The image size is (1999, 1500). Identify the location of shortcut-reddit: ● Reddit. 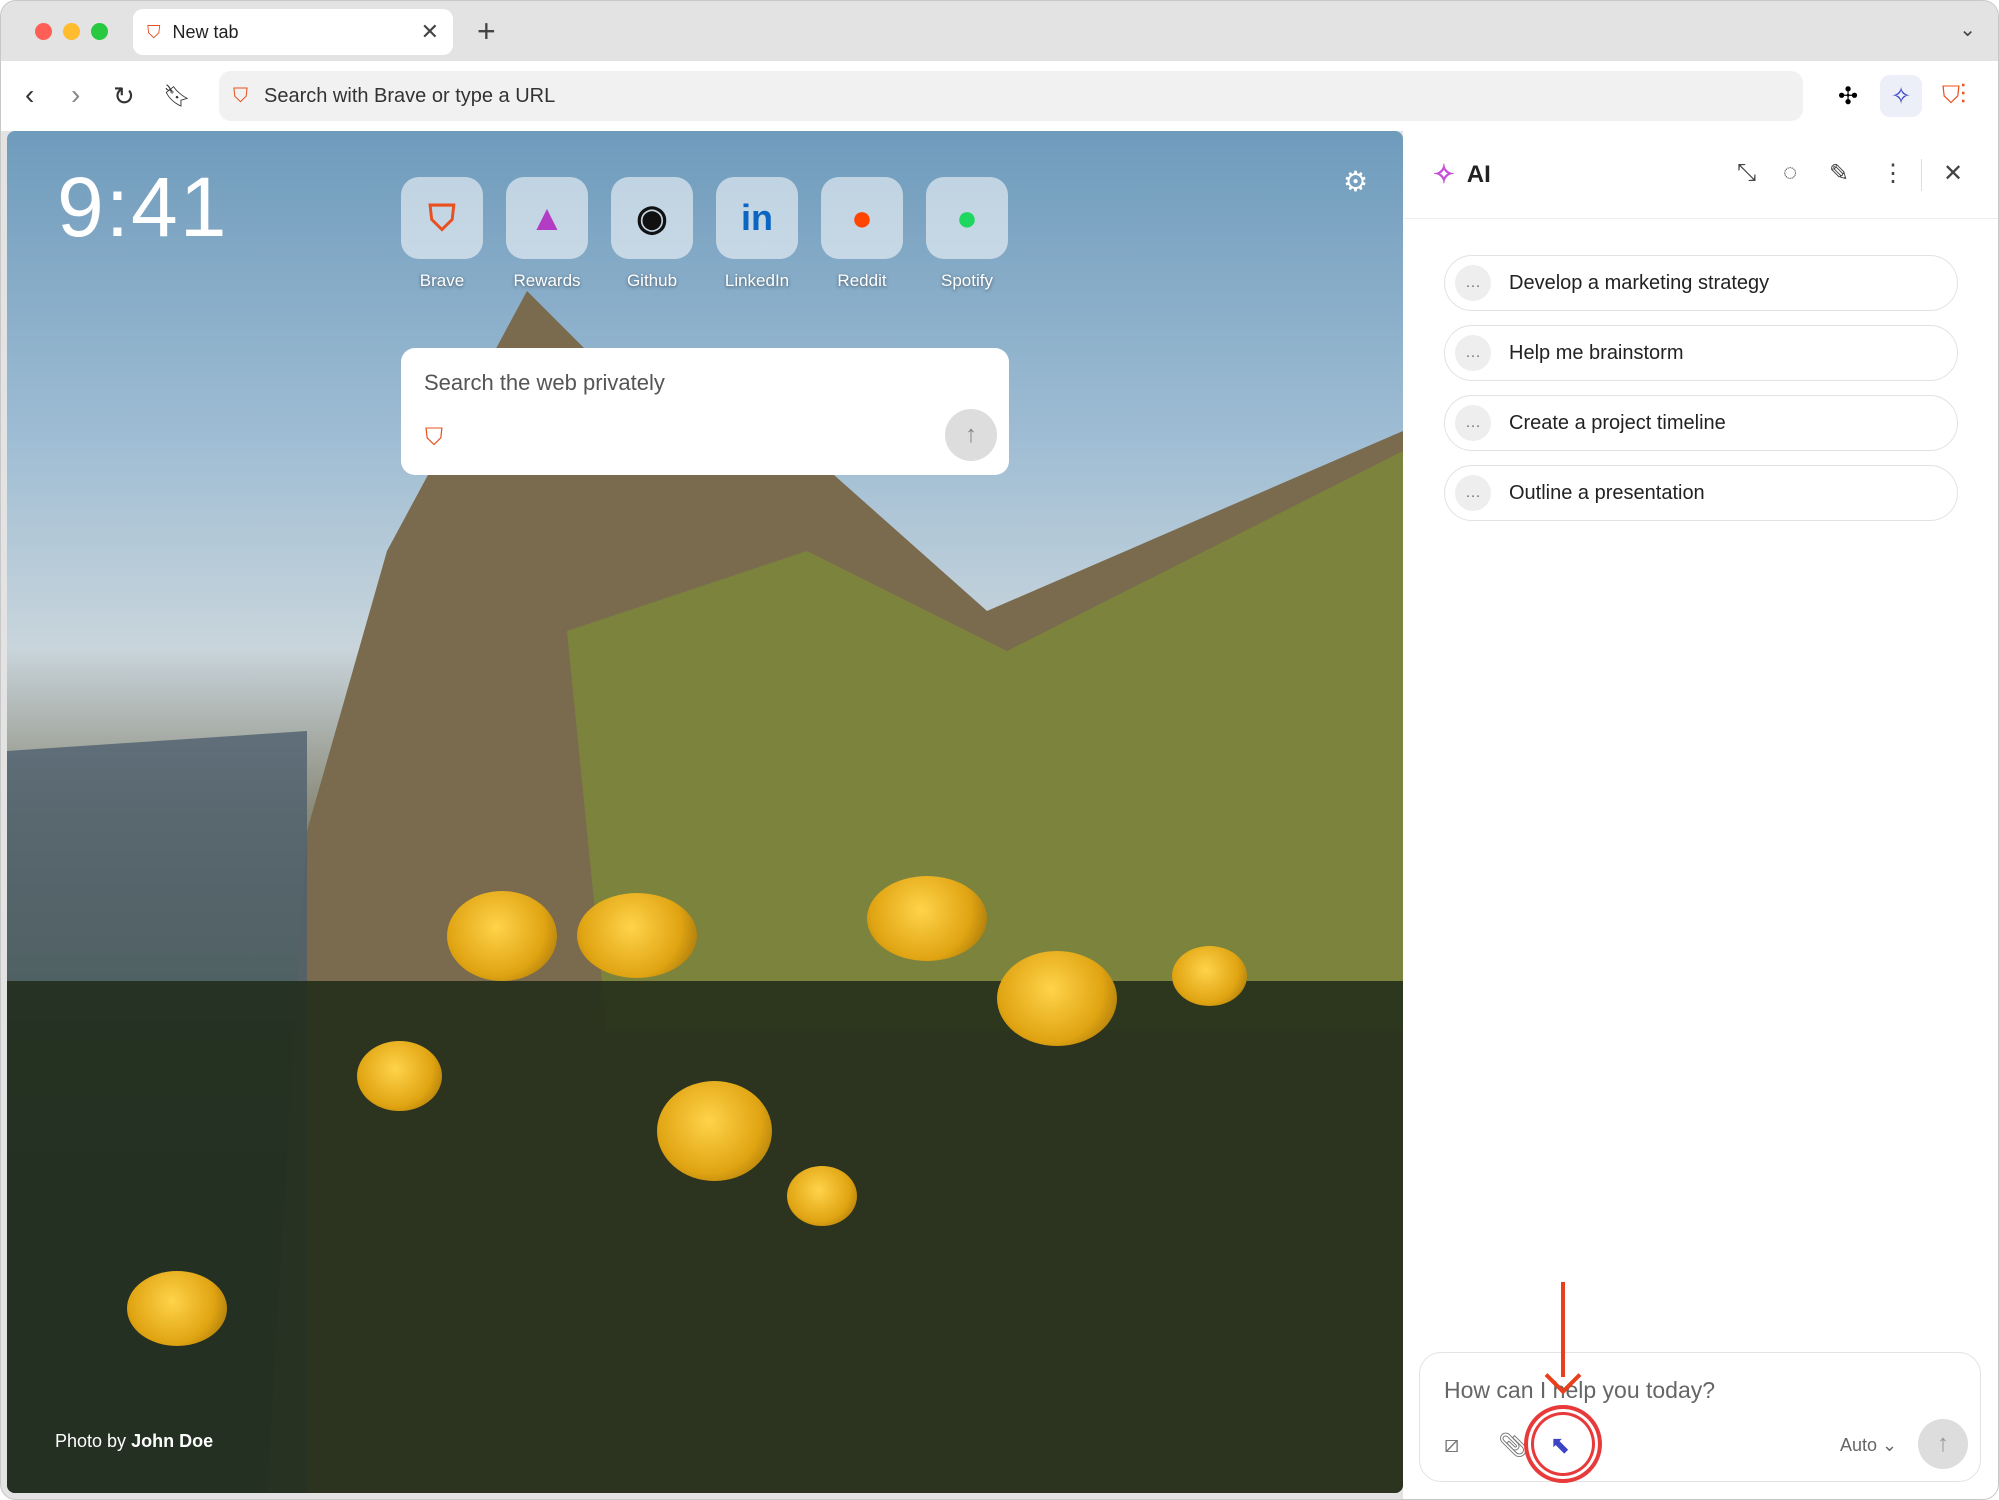
(862, 234).